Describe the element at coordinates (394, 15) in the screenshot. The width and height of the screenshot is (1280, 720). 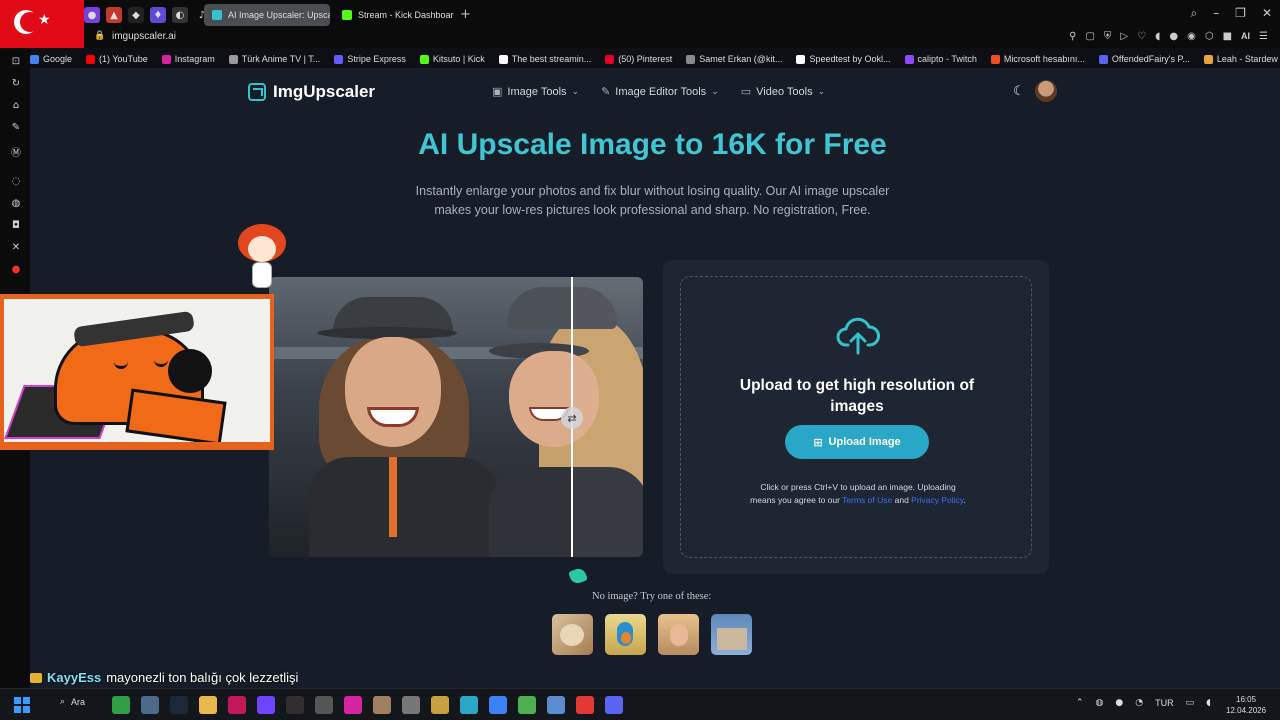
I see `tab-kick-dashboard: Stream - Kick Dashboard` at that location.